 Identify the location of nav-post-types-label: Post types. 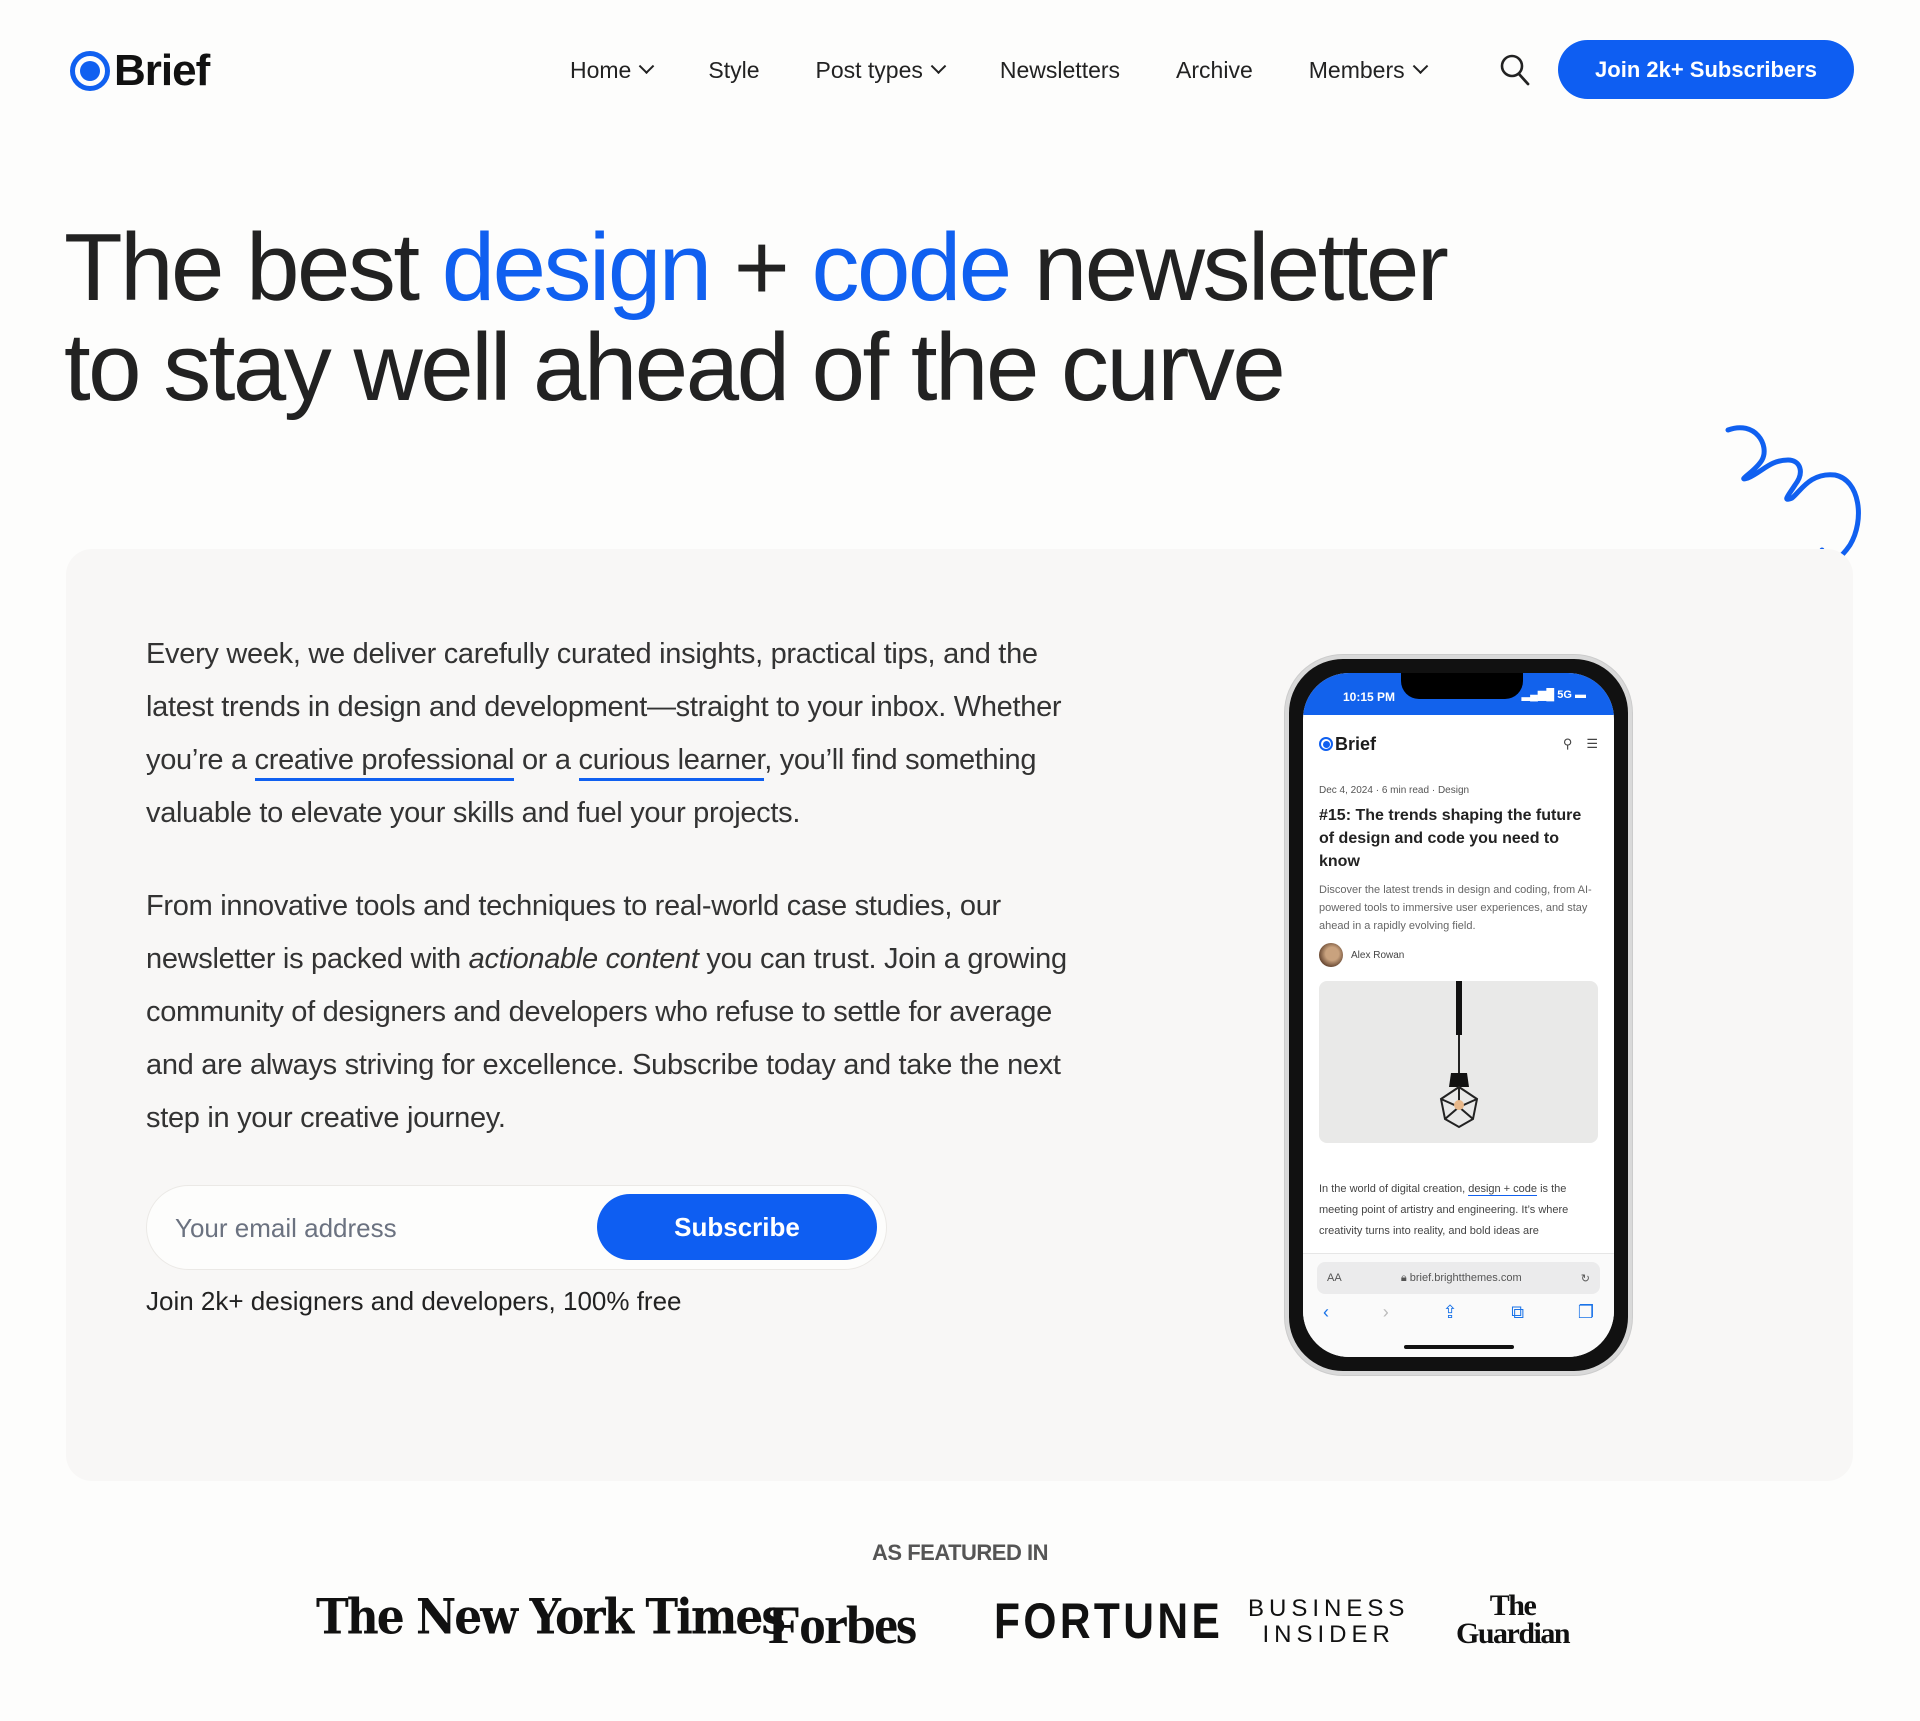
(869, 69).